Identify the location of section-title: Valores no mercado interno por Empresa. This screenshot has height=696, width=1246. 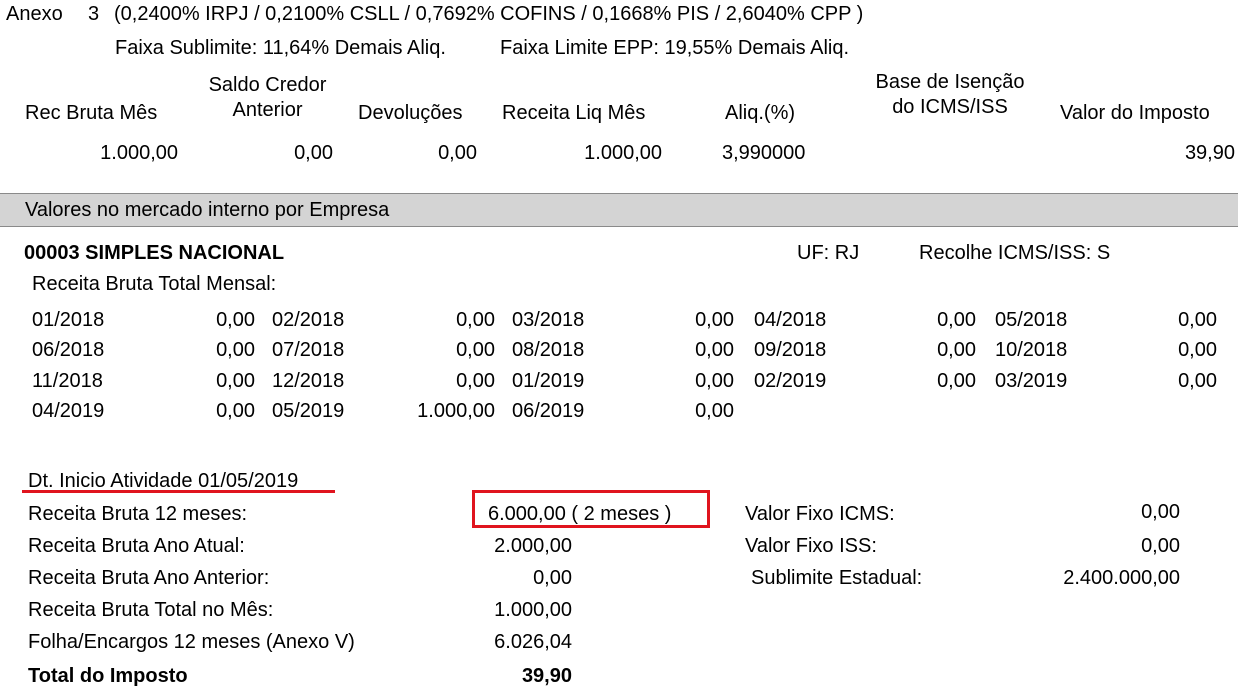
(207, 210).